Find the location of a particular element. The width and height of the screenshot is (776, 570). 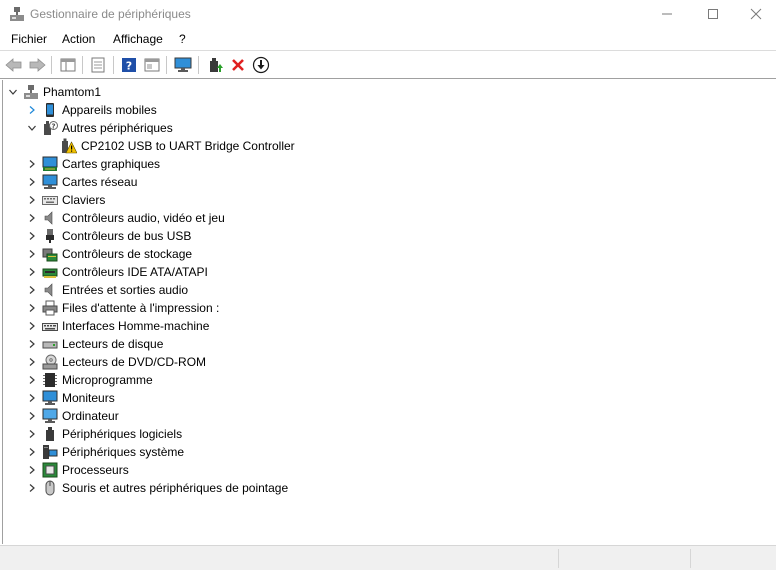

tree-item-label: Entrées et sorties audio is located at coordinates (125, 290).